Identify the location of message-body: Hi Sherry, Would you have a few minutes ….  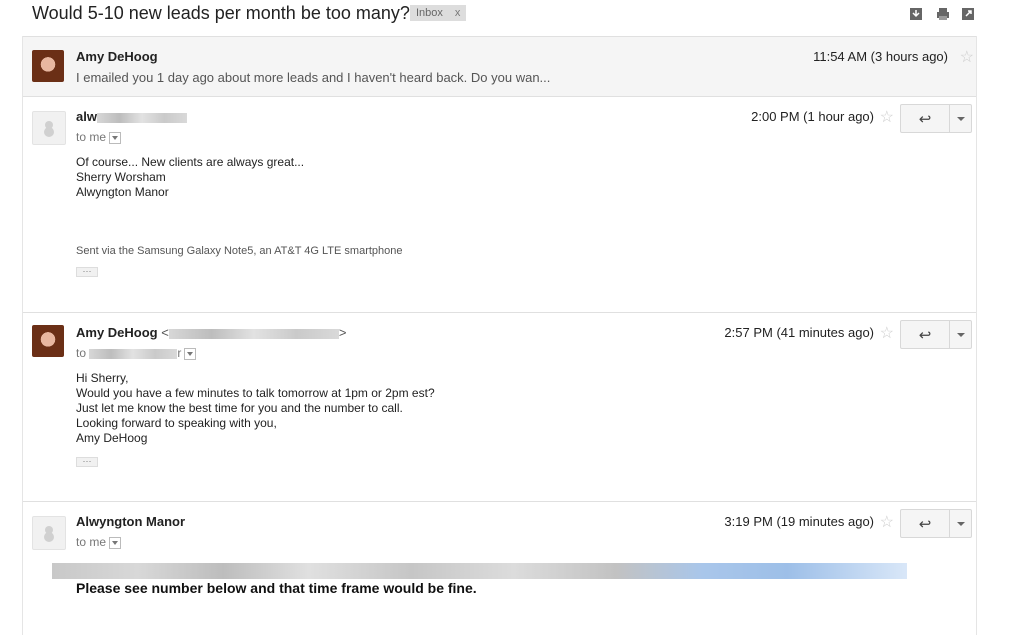
(255, 408).